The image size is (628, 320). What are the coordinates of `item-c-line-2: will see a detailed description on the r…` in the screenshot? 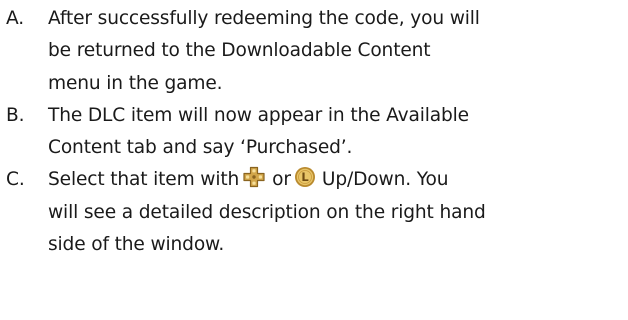 It's located at (267, 212).